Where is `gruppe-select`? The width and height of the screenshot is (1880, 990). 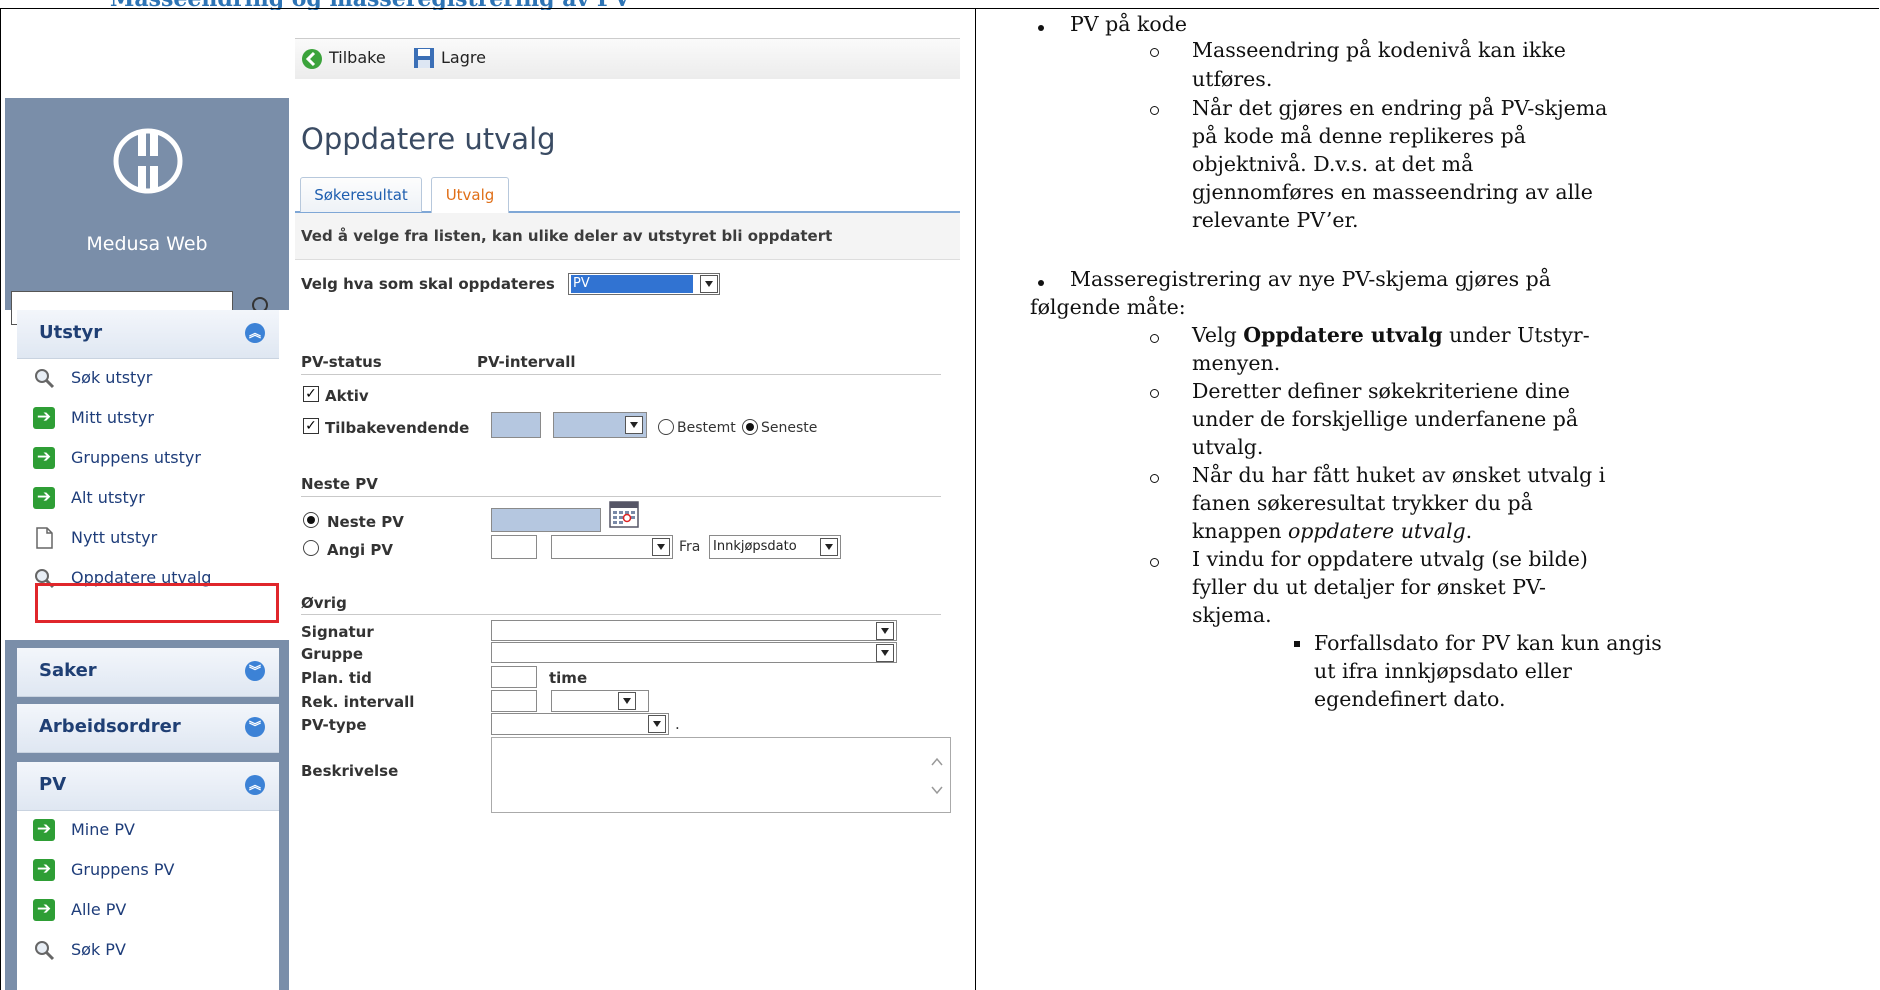 gruppe-select is located at coordinates (694, 652).